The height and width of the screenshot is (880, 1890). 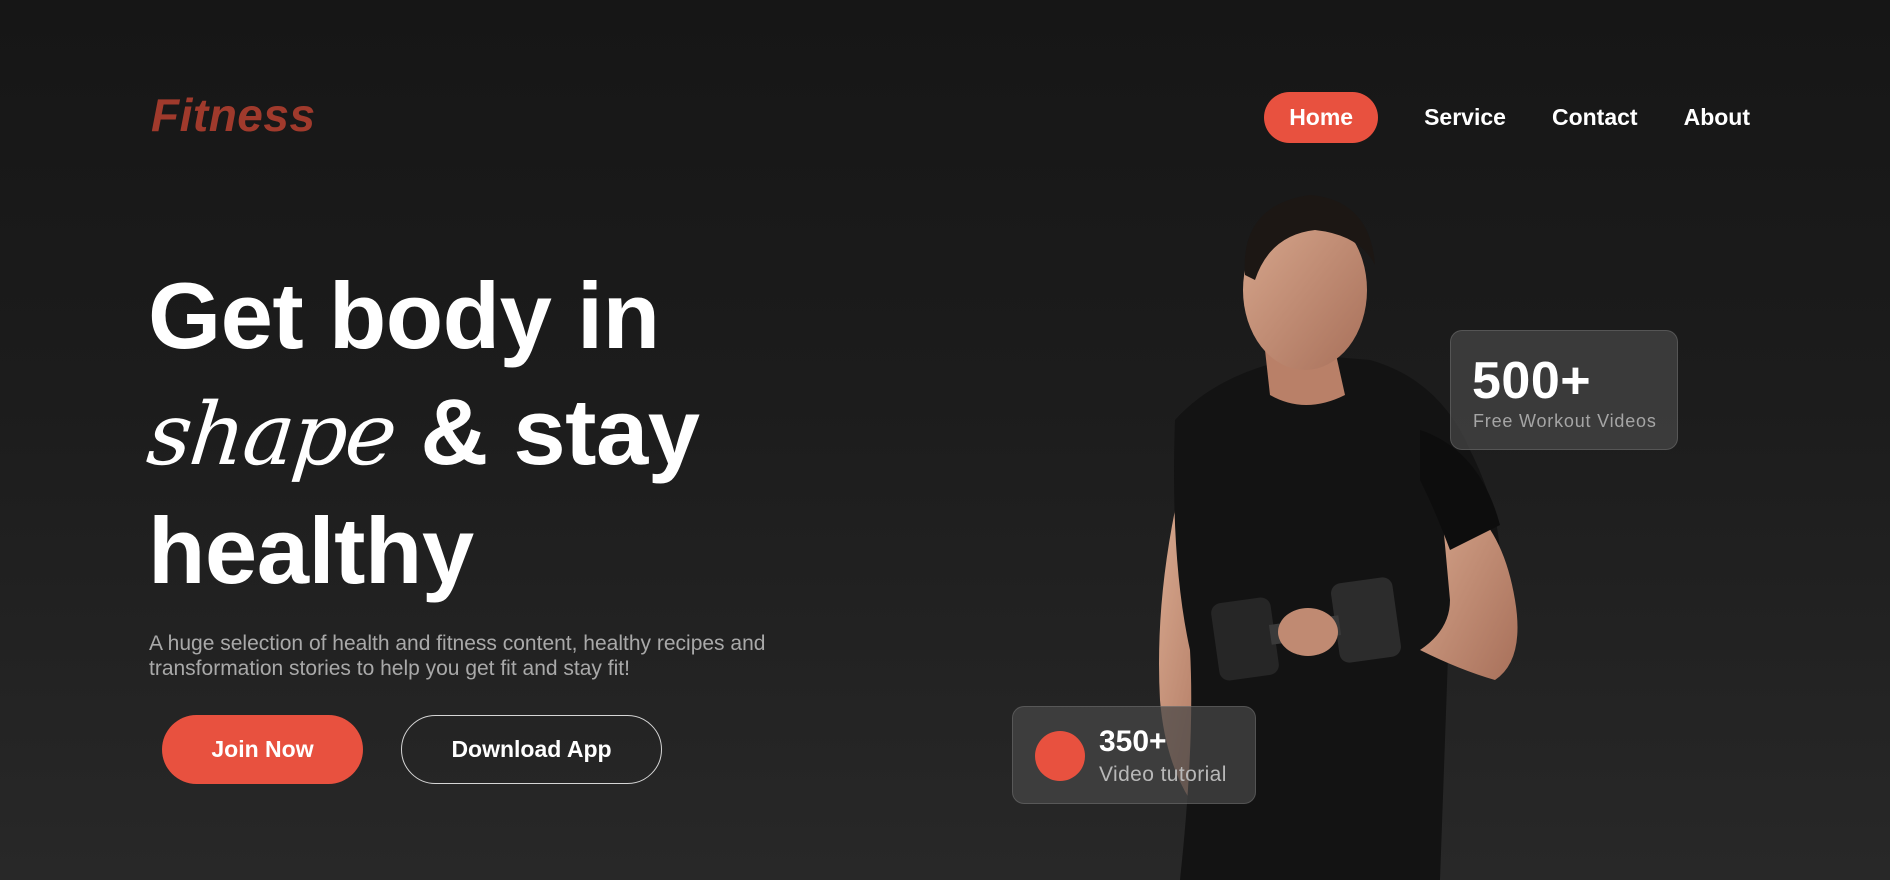 What do you see at coordinates (233, 115) in the screenshot?
I see `logo: Fitness` at bounding box center [233, 115].